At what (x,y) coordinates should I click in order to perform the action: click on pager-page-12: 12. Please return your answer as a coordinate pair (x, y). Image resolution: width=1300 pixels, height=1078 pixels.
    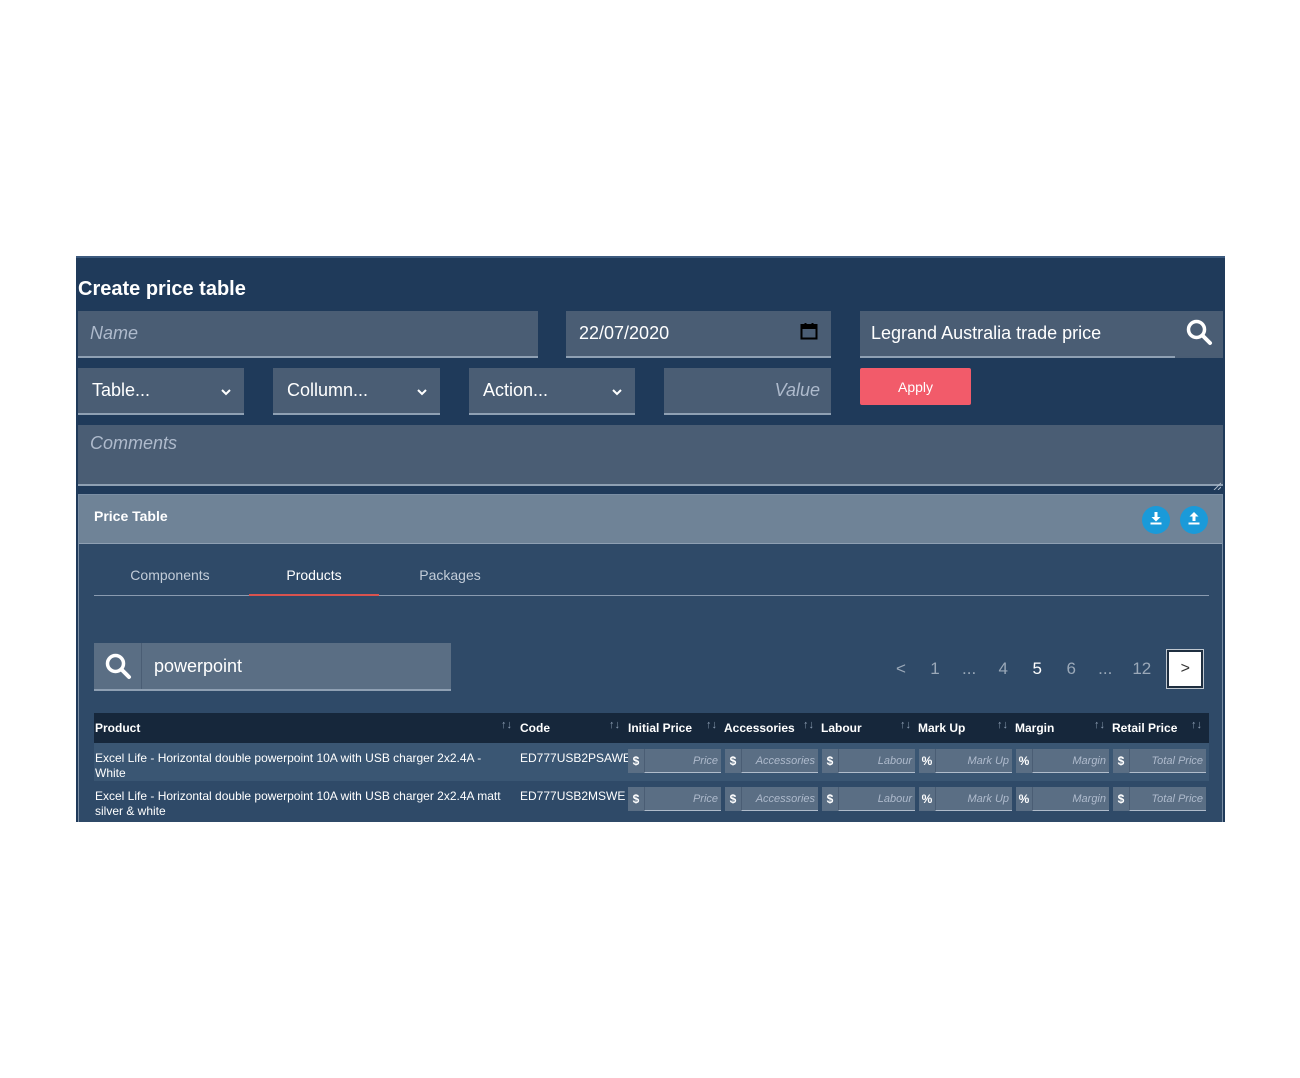
    Looking at the image, I should click on (1141, 669).